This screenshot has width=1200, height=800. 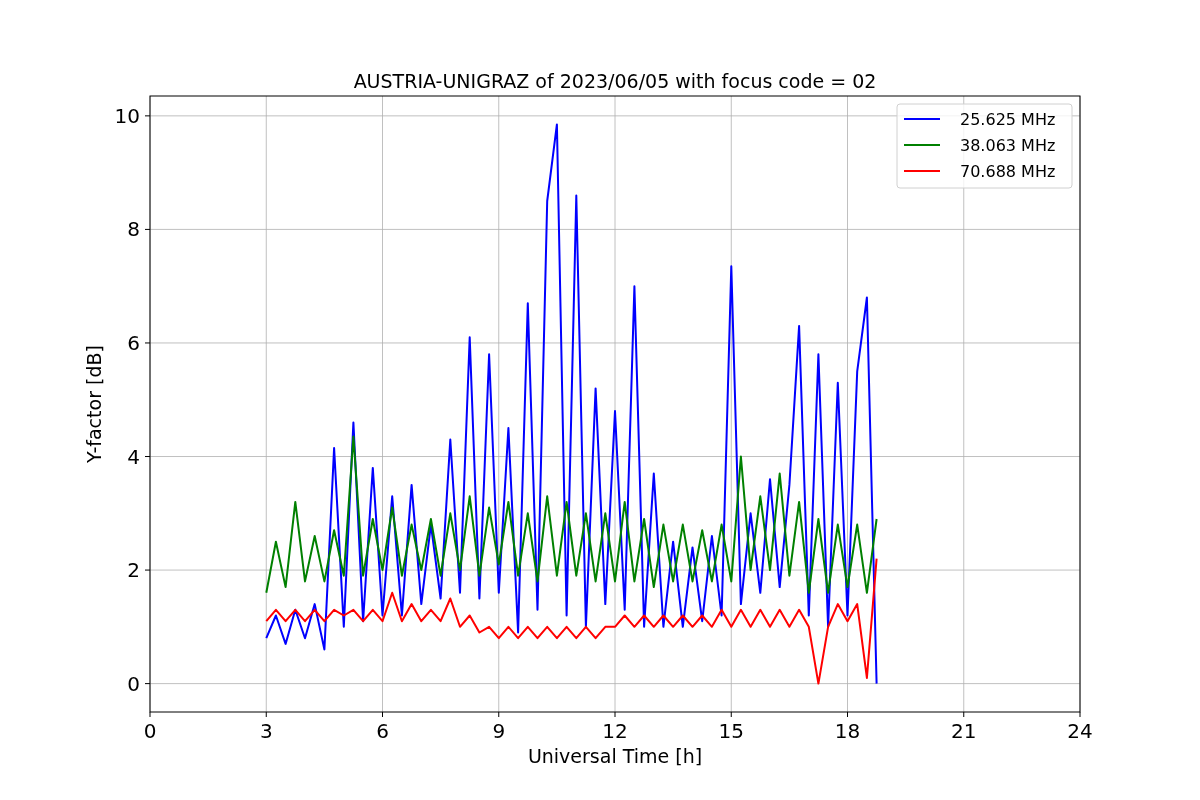 What do you see at coordinates (127, 115) in the screenshot?
I see `tick-label: 10` at bounding box center [127, 115].